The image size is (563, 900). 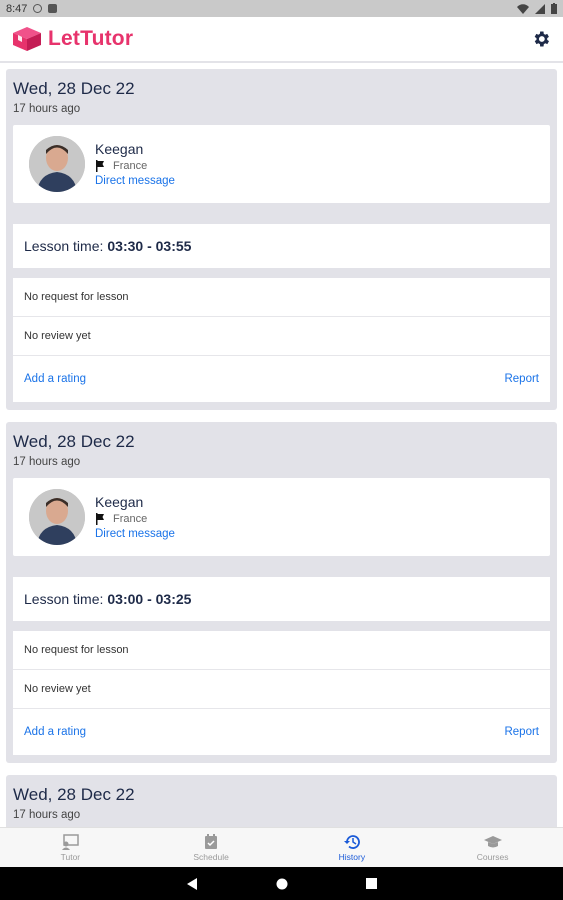 What do you see at coordinates (523, 8) in the screenshot?
I see `wifi-icon` at bounding box center [523, 8].